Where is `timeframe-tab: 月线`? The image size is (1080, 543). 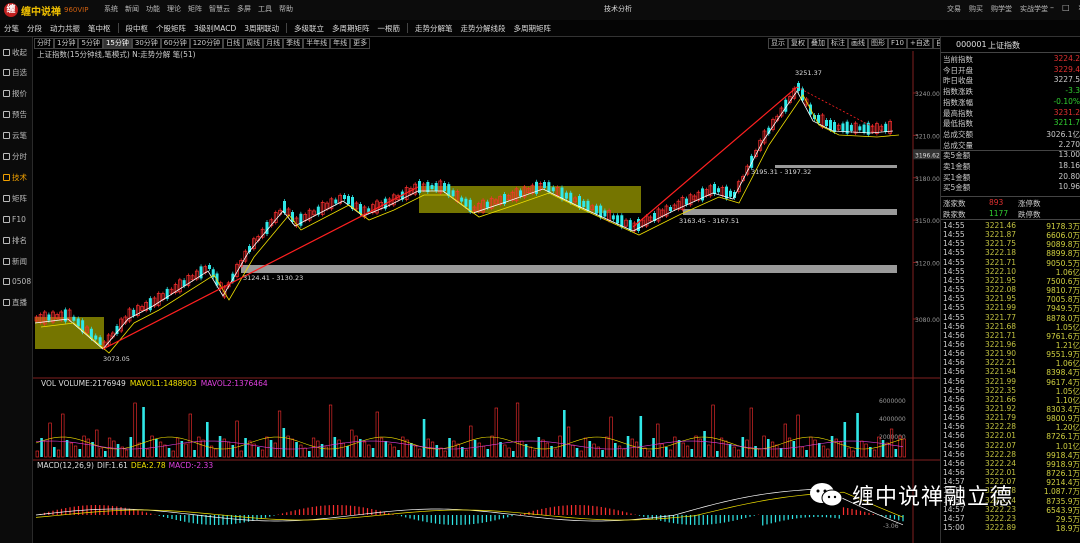 timeframe-tab: 月线 is located at coordinates (273, 43).